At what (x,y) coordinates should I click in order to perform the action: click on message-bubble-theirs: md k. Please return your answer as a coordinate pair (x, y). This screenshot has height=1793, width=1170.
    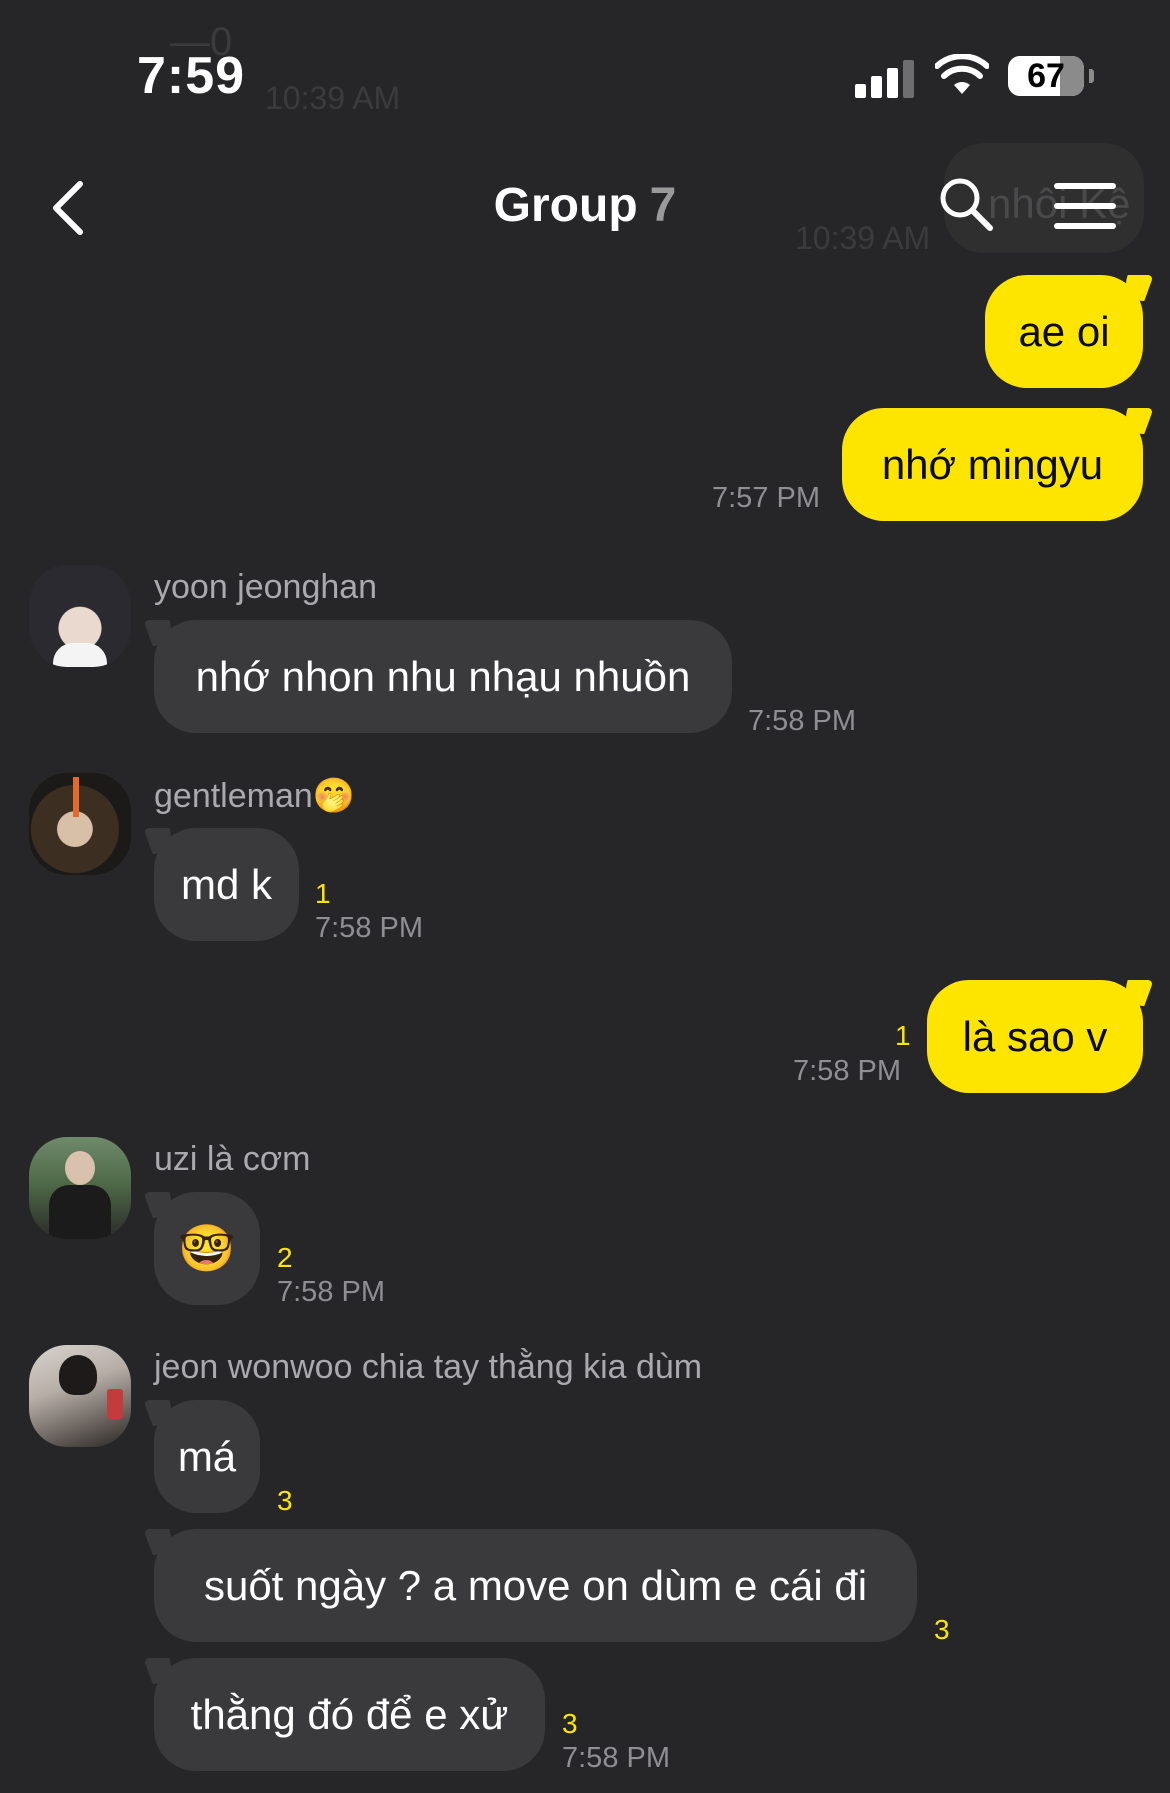
    Looking at the image, I should click on (226, 884).